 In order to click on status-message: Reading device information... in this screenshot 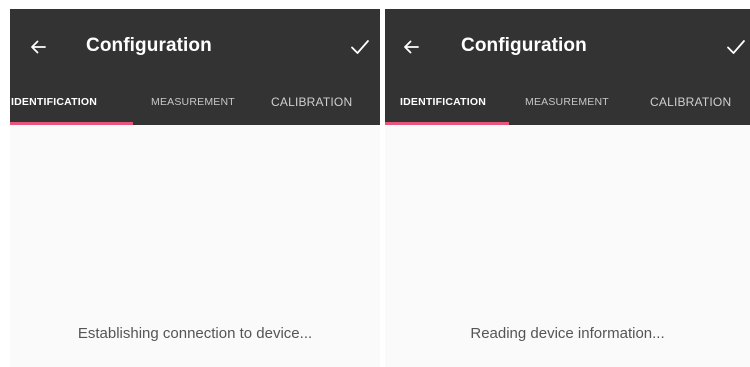, I will do `click(567, 333)`.